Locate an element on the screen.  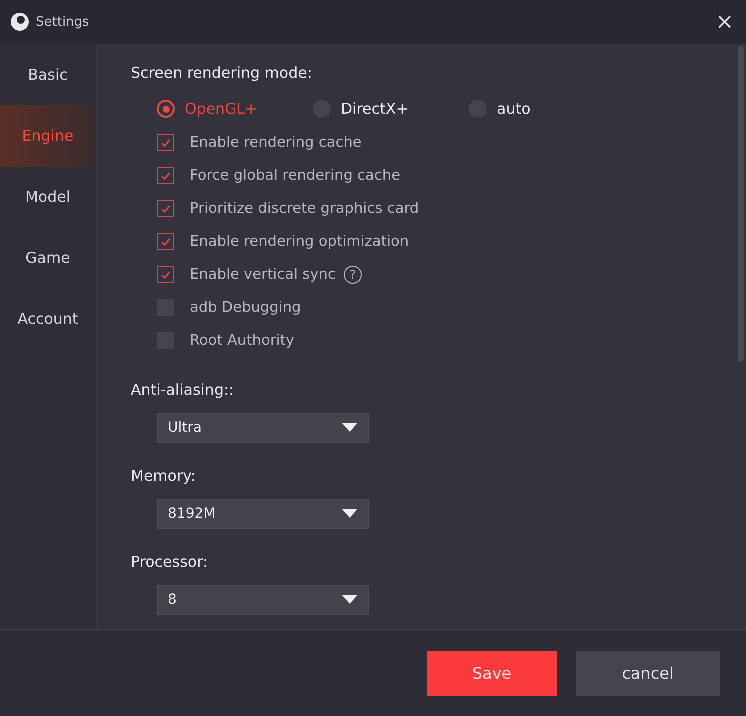
field-label: Anti-aliasing:: is located at coordinates (183, 391).